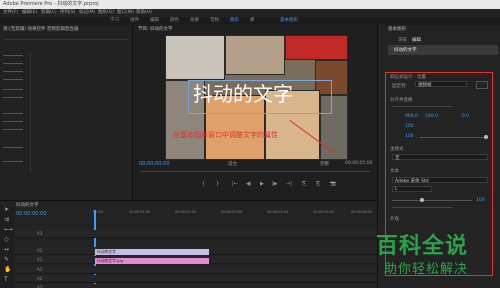 This screenshot has height=288, width=500. Describe the element at coordinates (409, 136) in the screenshot. I see `opacity-value: 100` at that location.